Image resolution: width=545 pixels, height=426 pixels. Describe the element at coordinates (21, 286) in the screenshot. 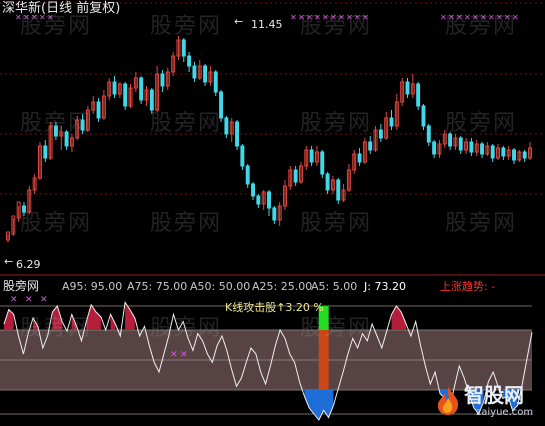

I see `indicator-name: 股旁网` at that location.